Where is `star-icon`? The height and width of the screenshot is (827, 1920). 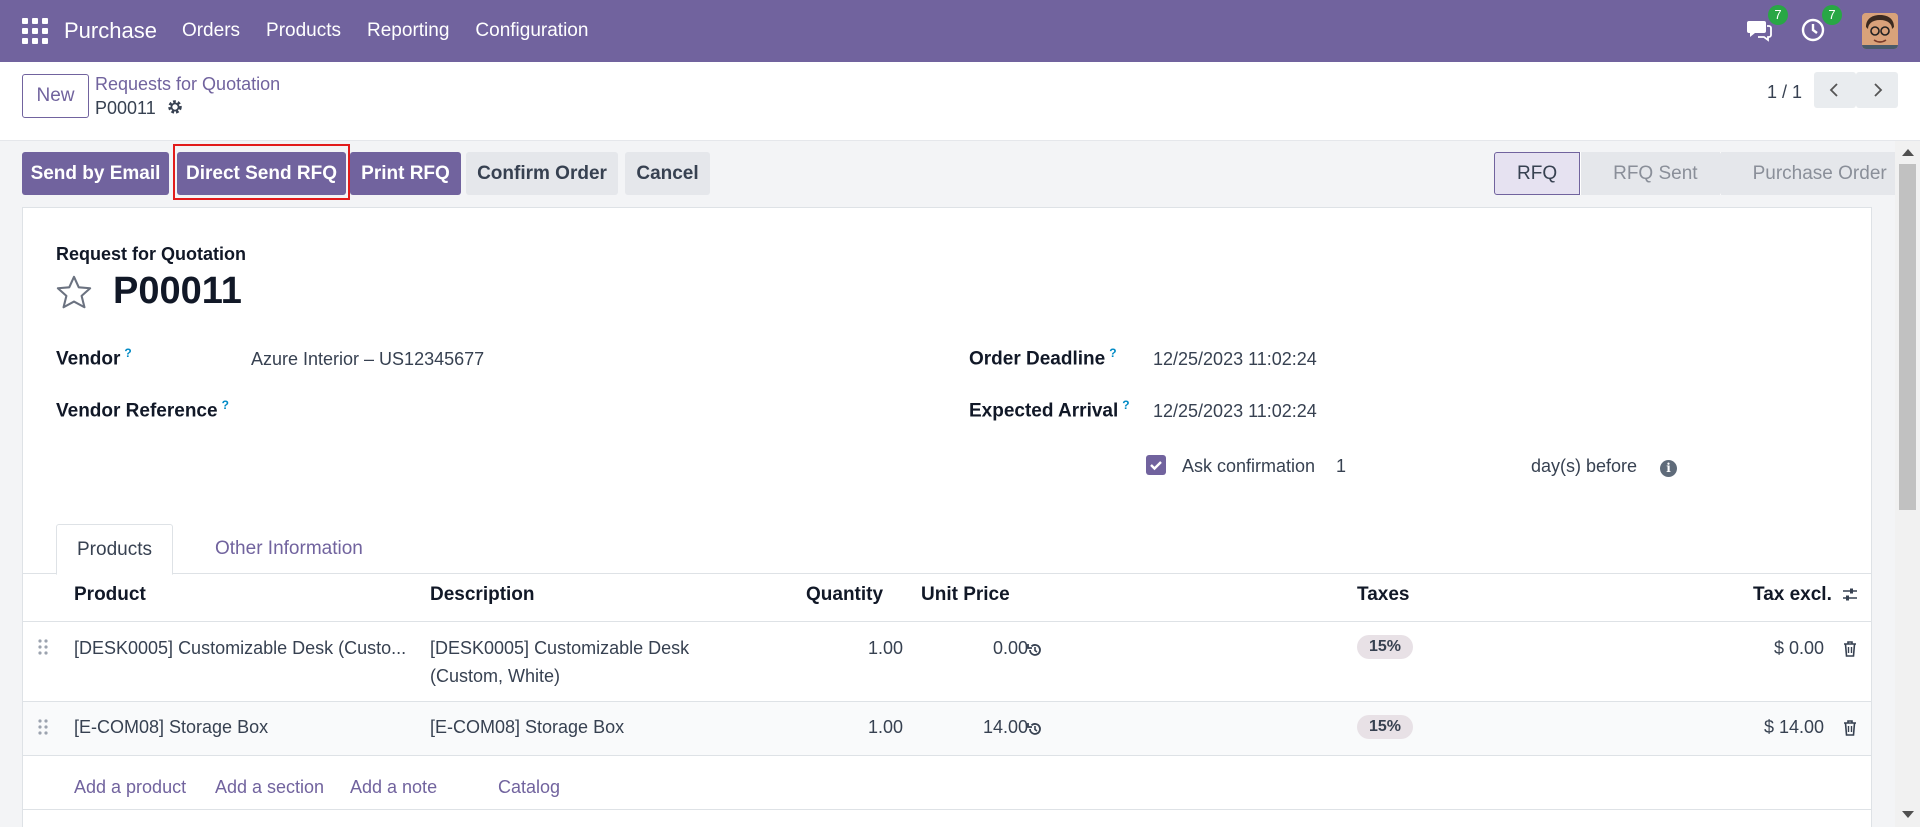 star-icon is located at coordinates (74, 293).